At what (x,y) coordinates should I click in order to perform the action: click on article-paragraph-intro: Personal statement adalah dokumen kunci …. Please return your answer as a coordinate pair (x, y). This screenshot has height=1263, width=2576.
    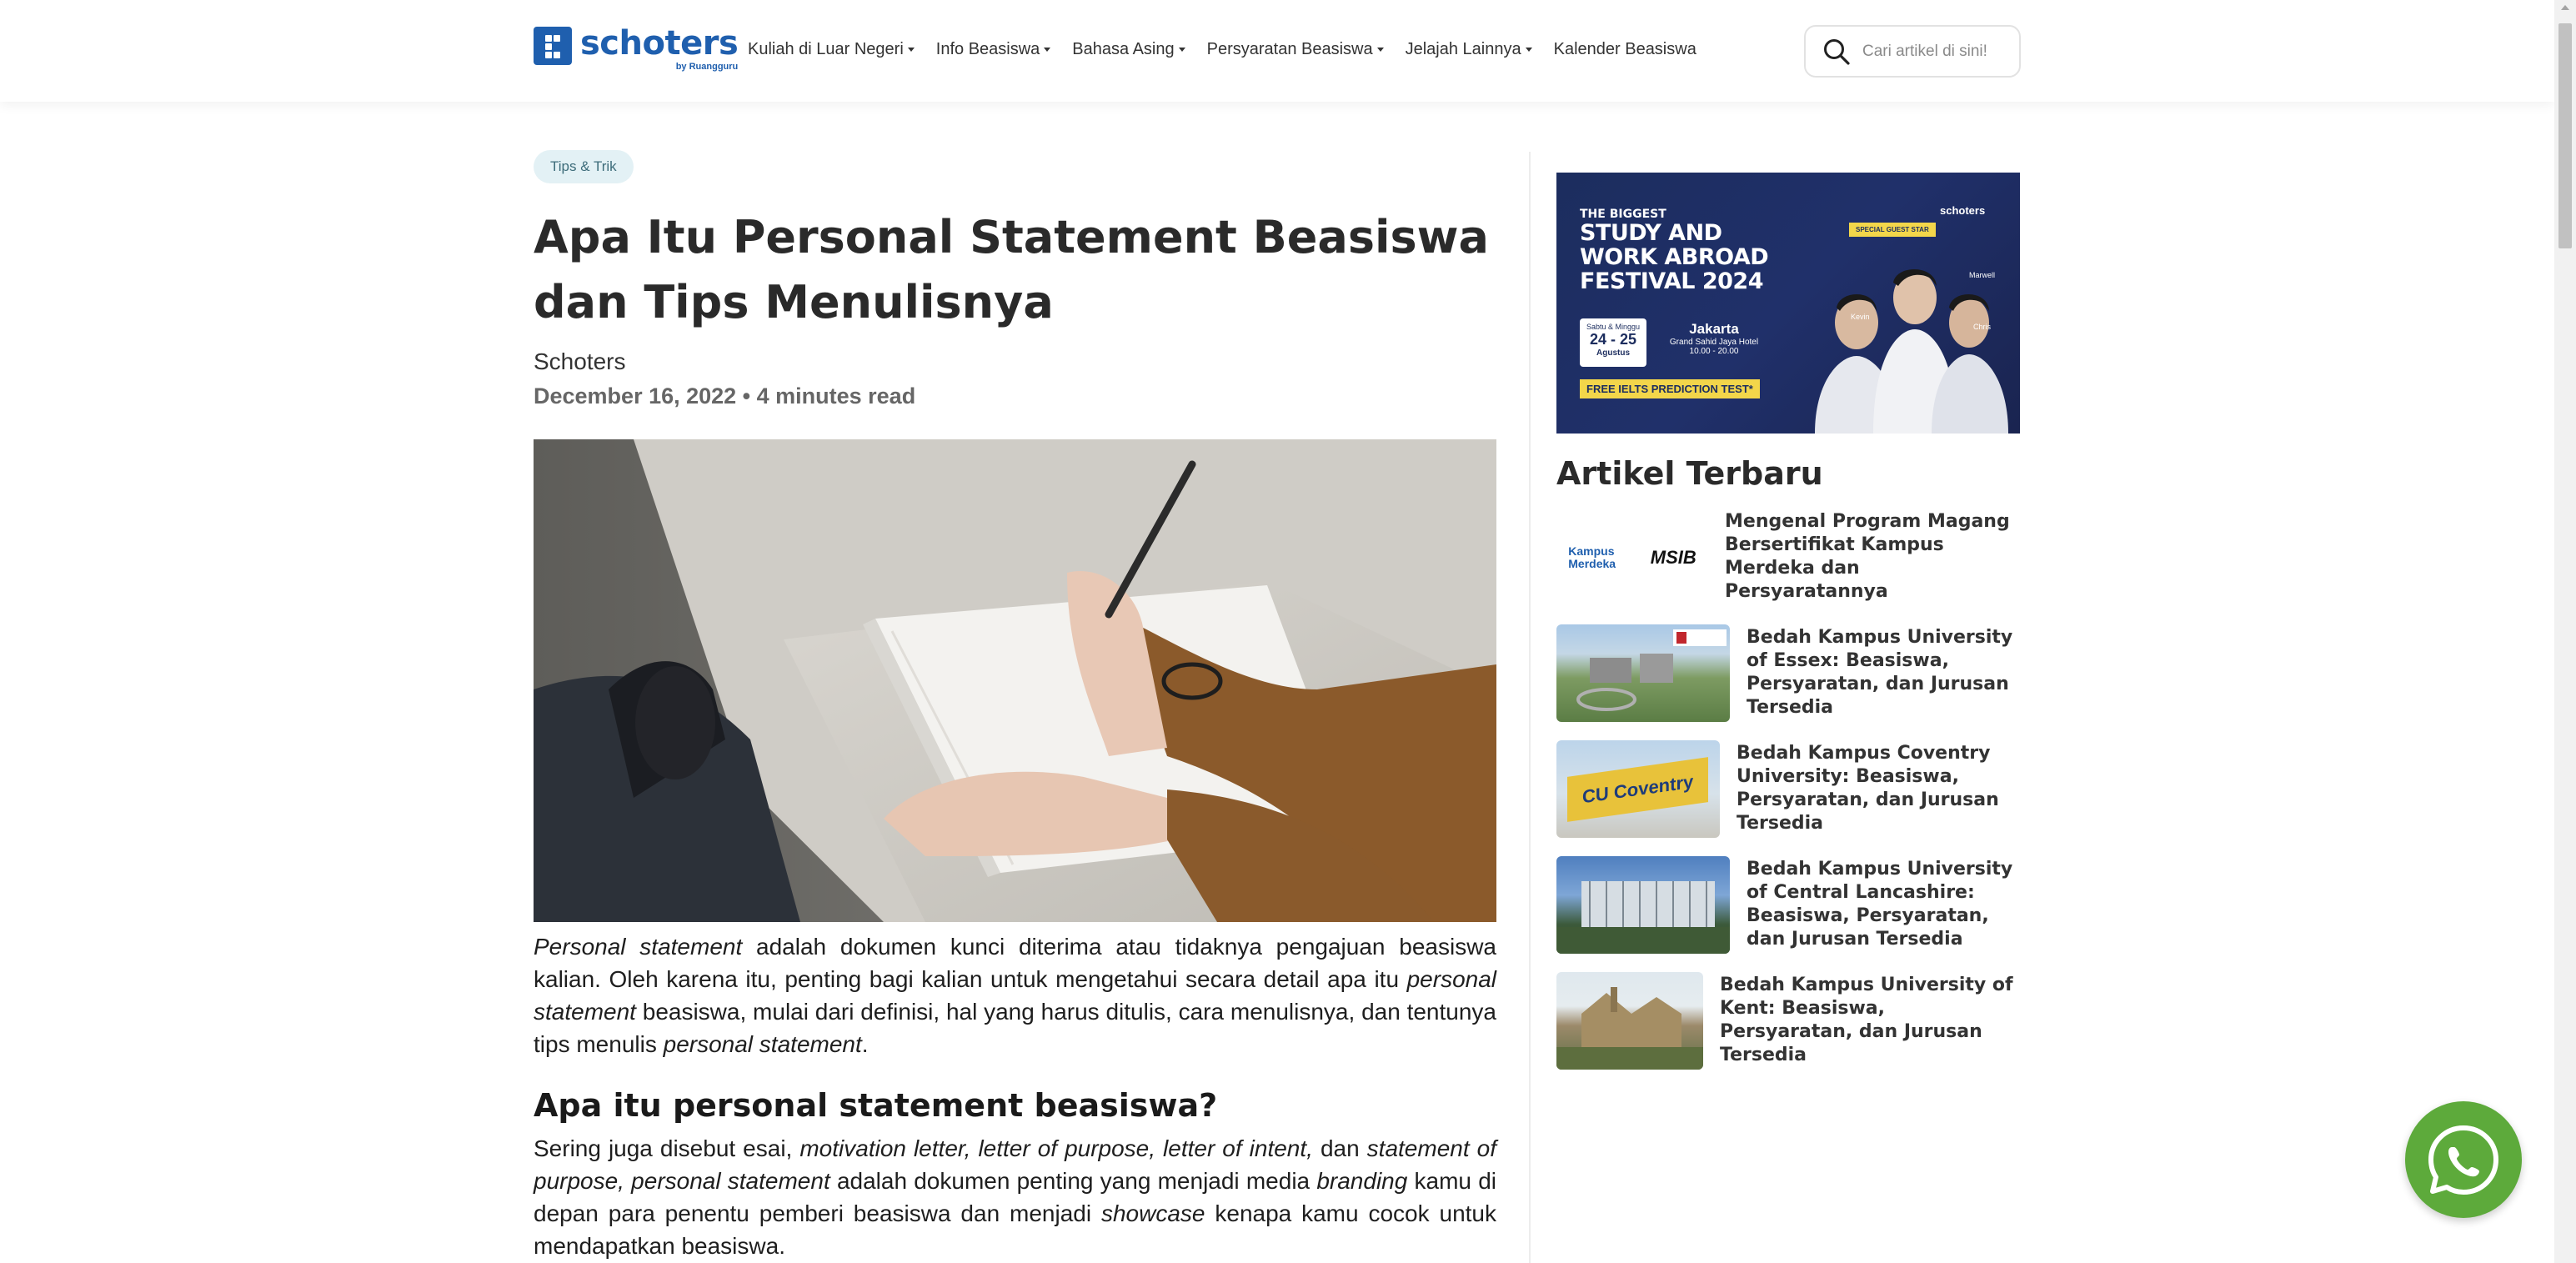
    Looking at the image, I should click on (1015, 995).